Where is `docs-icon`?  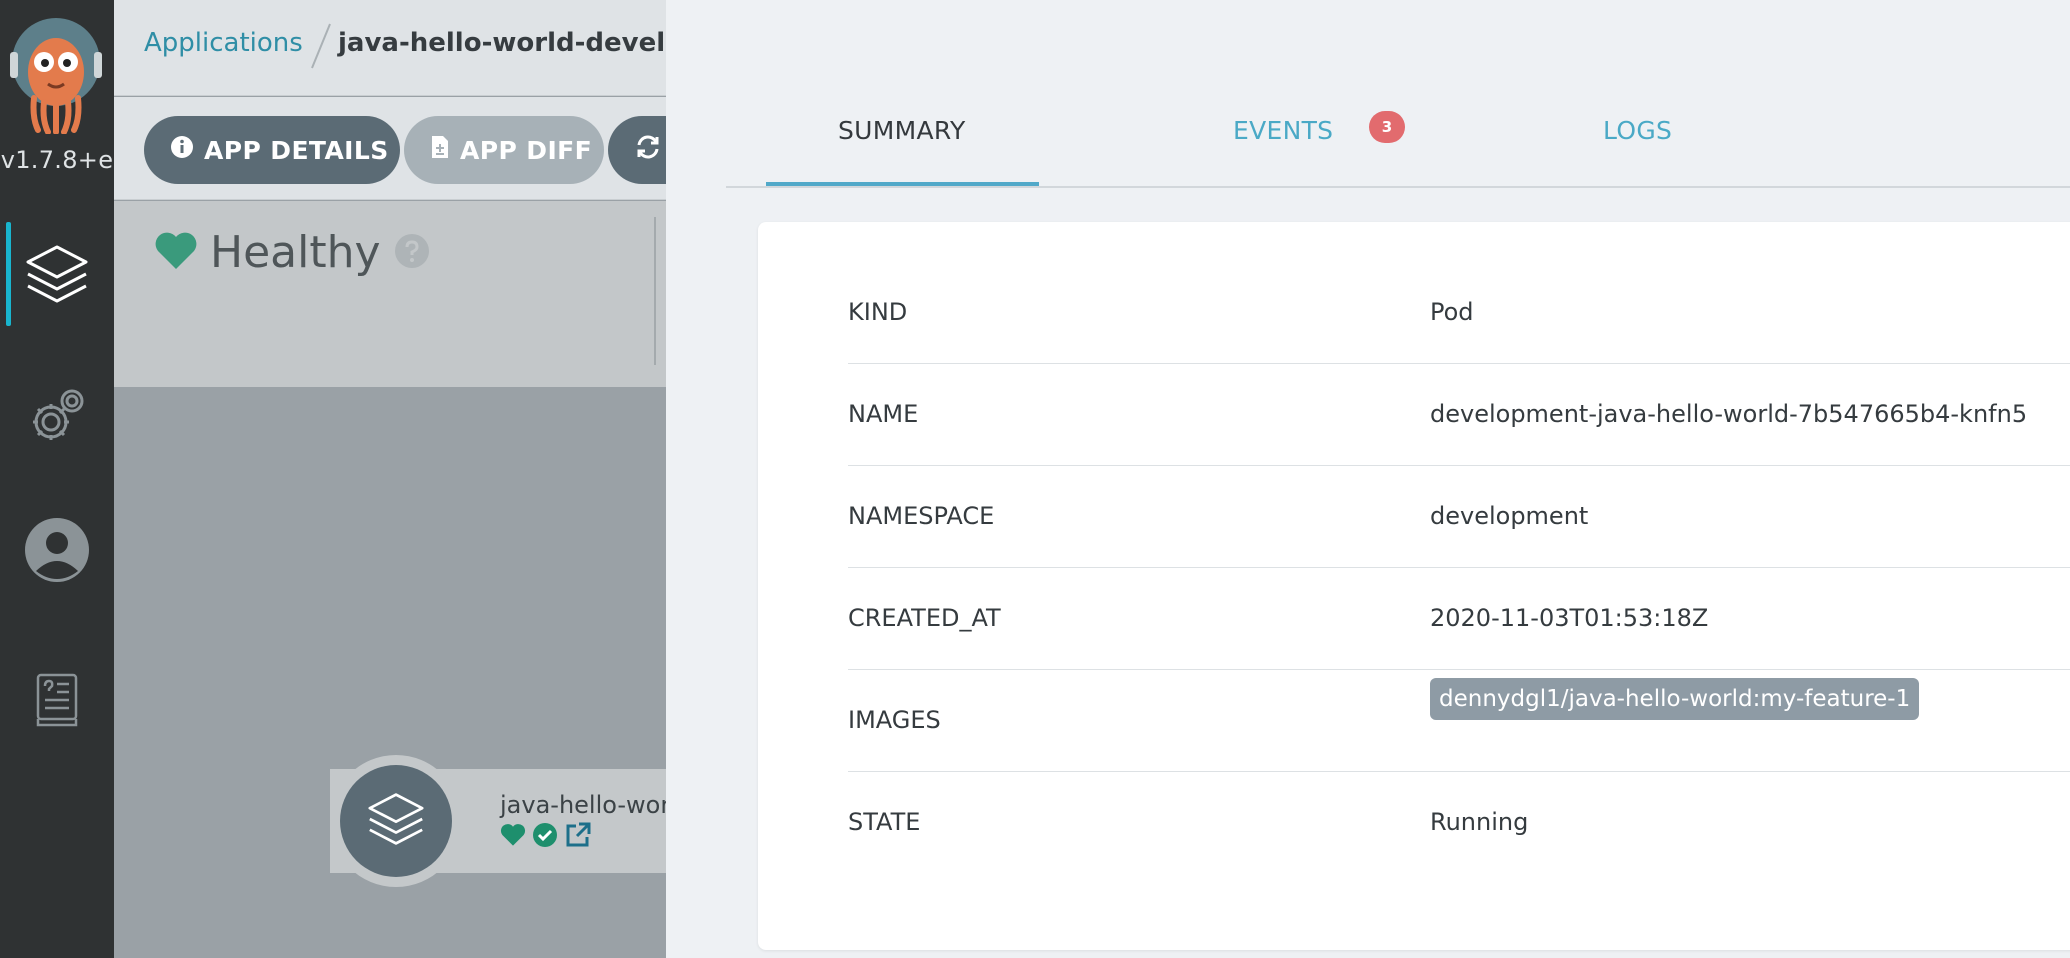
docs-icon is located at coordinates (57, 700).